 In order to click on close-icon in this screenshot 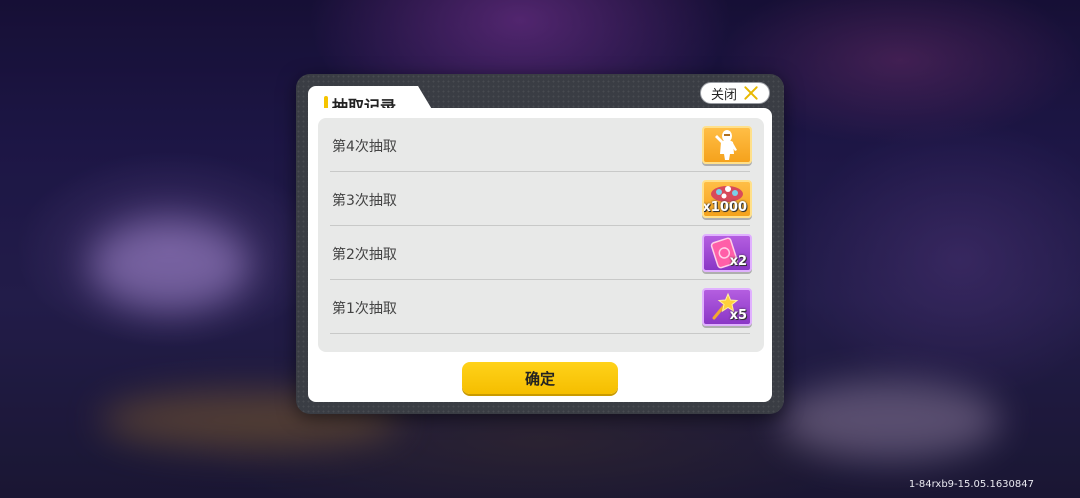, I will do `click(751, 93)`.